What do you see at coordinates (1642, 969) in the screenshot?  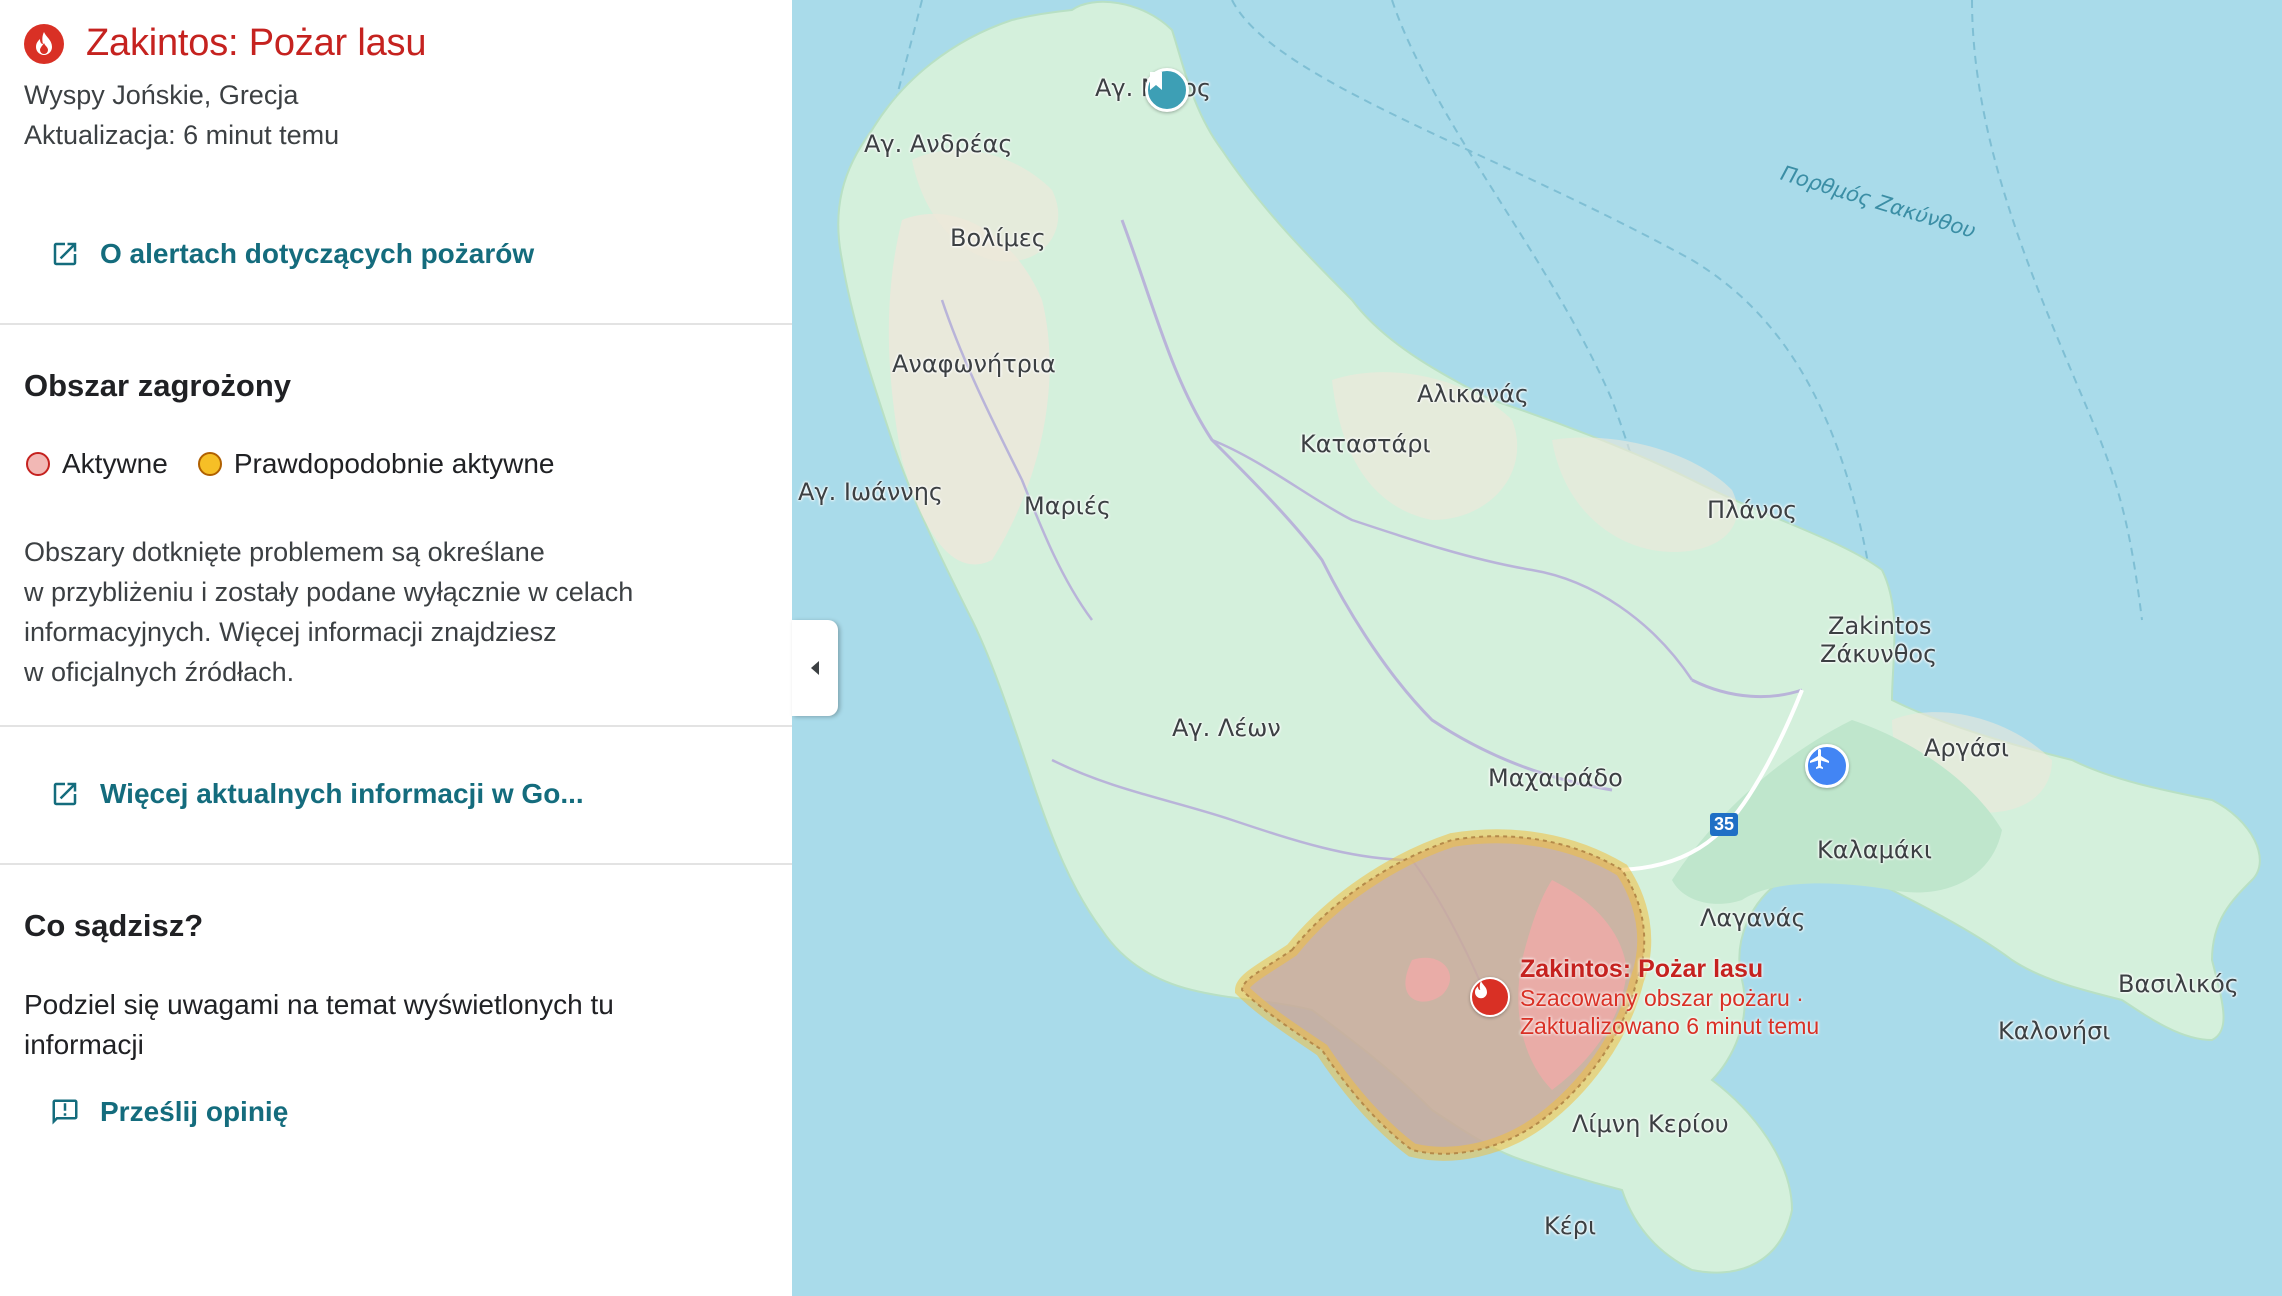 I see `fire-label-title: Zakintos: Pożar lasu` at bounding box center [1642, 969].